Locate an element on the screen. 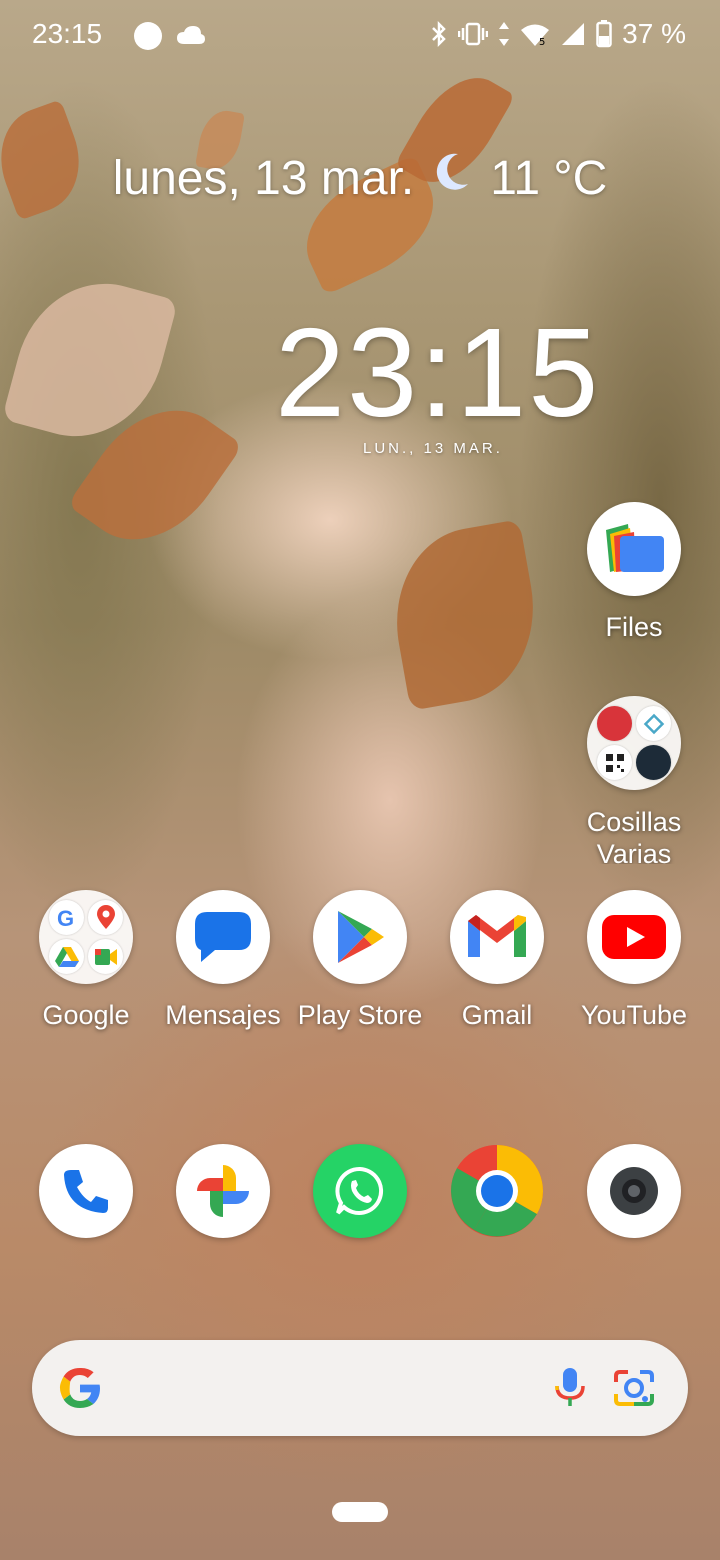 This screenshot has height=1560, width=720. battery-icon is located at coordinates (604, 34).